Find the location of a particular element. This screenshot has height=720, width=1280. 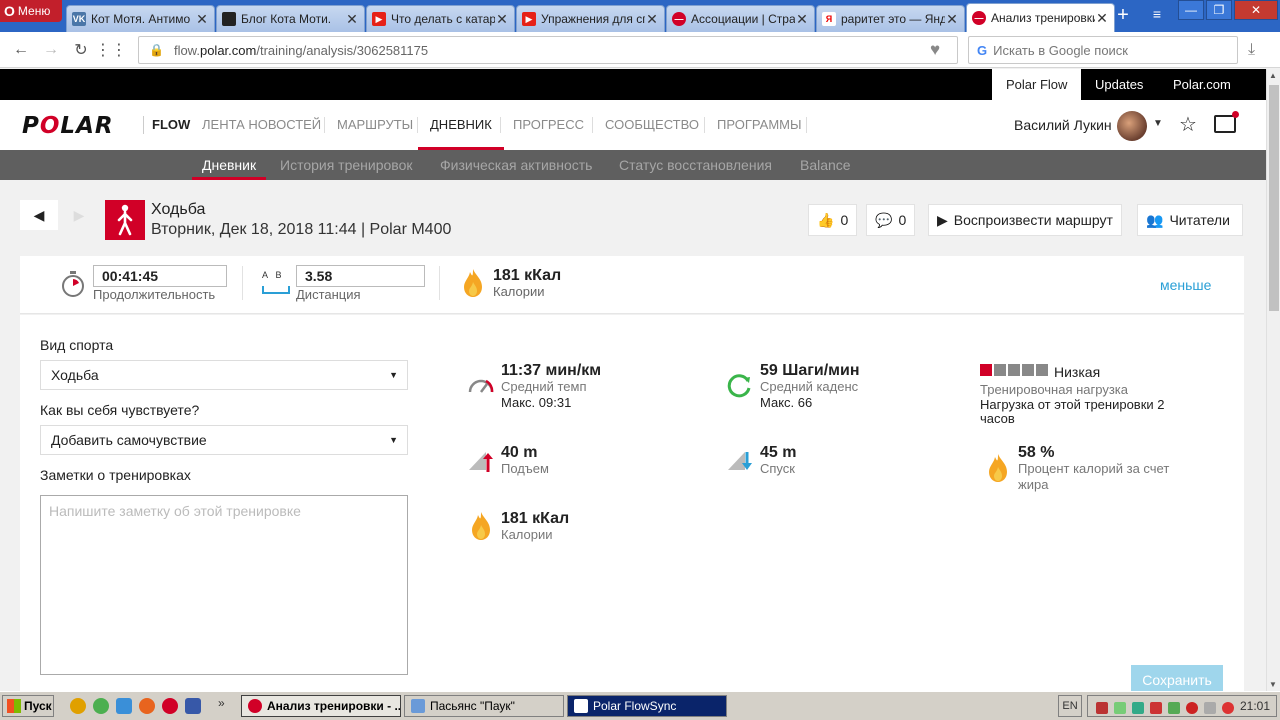

grid-icon: ⋮⋮ is located at coordinates (111, 50).